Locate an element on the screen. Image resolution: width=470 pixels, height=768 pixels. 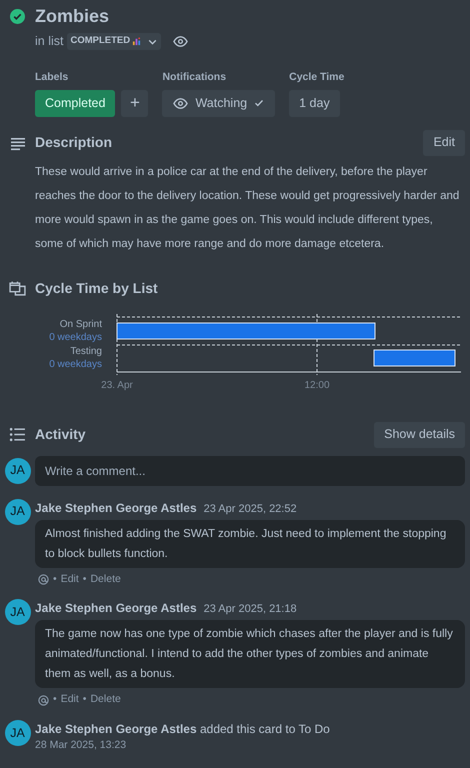
section-title: Description is located at coordinates (74, 142).